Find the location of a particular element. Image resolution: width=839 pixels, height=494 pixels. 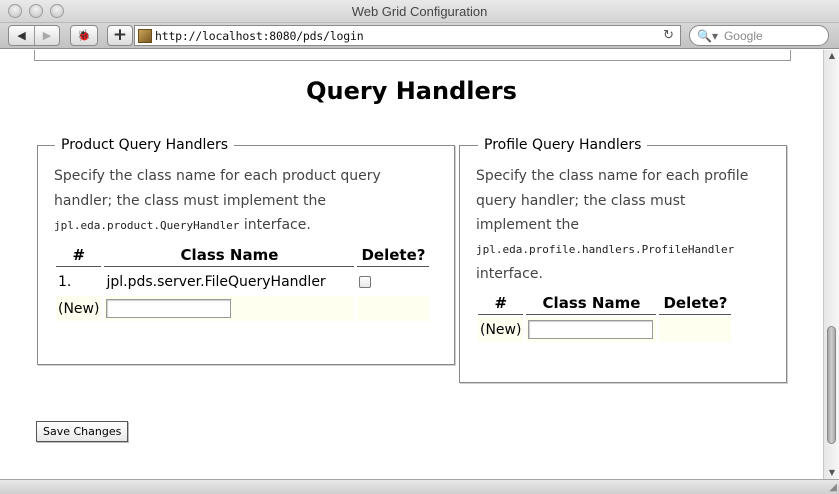

vertical-scrollbar: ▲ ▼ is located at coordinates (831, 264).